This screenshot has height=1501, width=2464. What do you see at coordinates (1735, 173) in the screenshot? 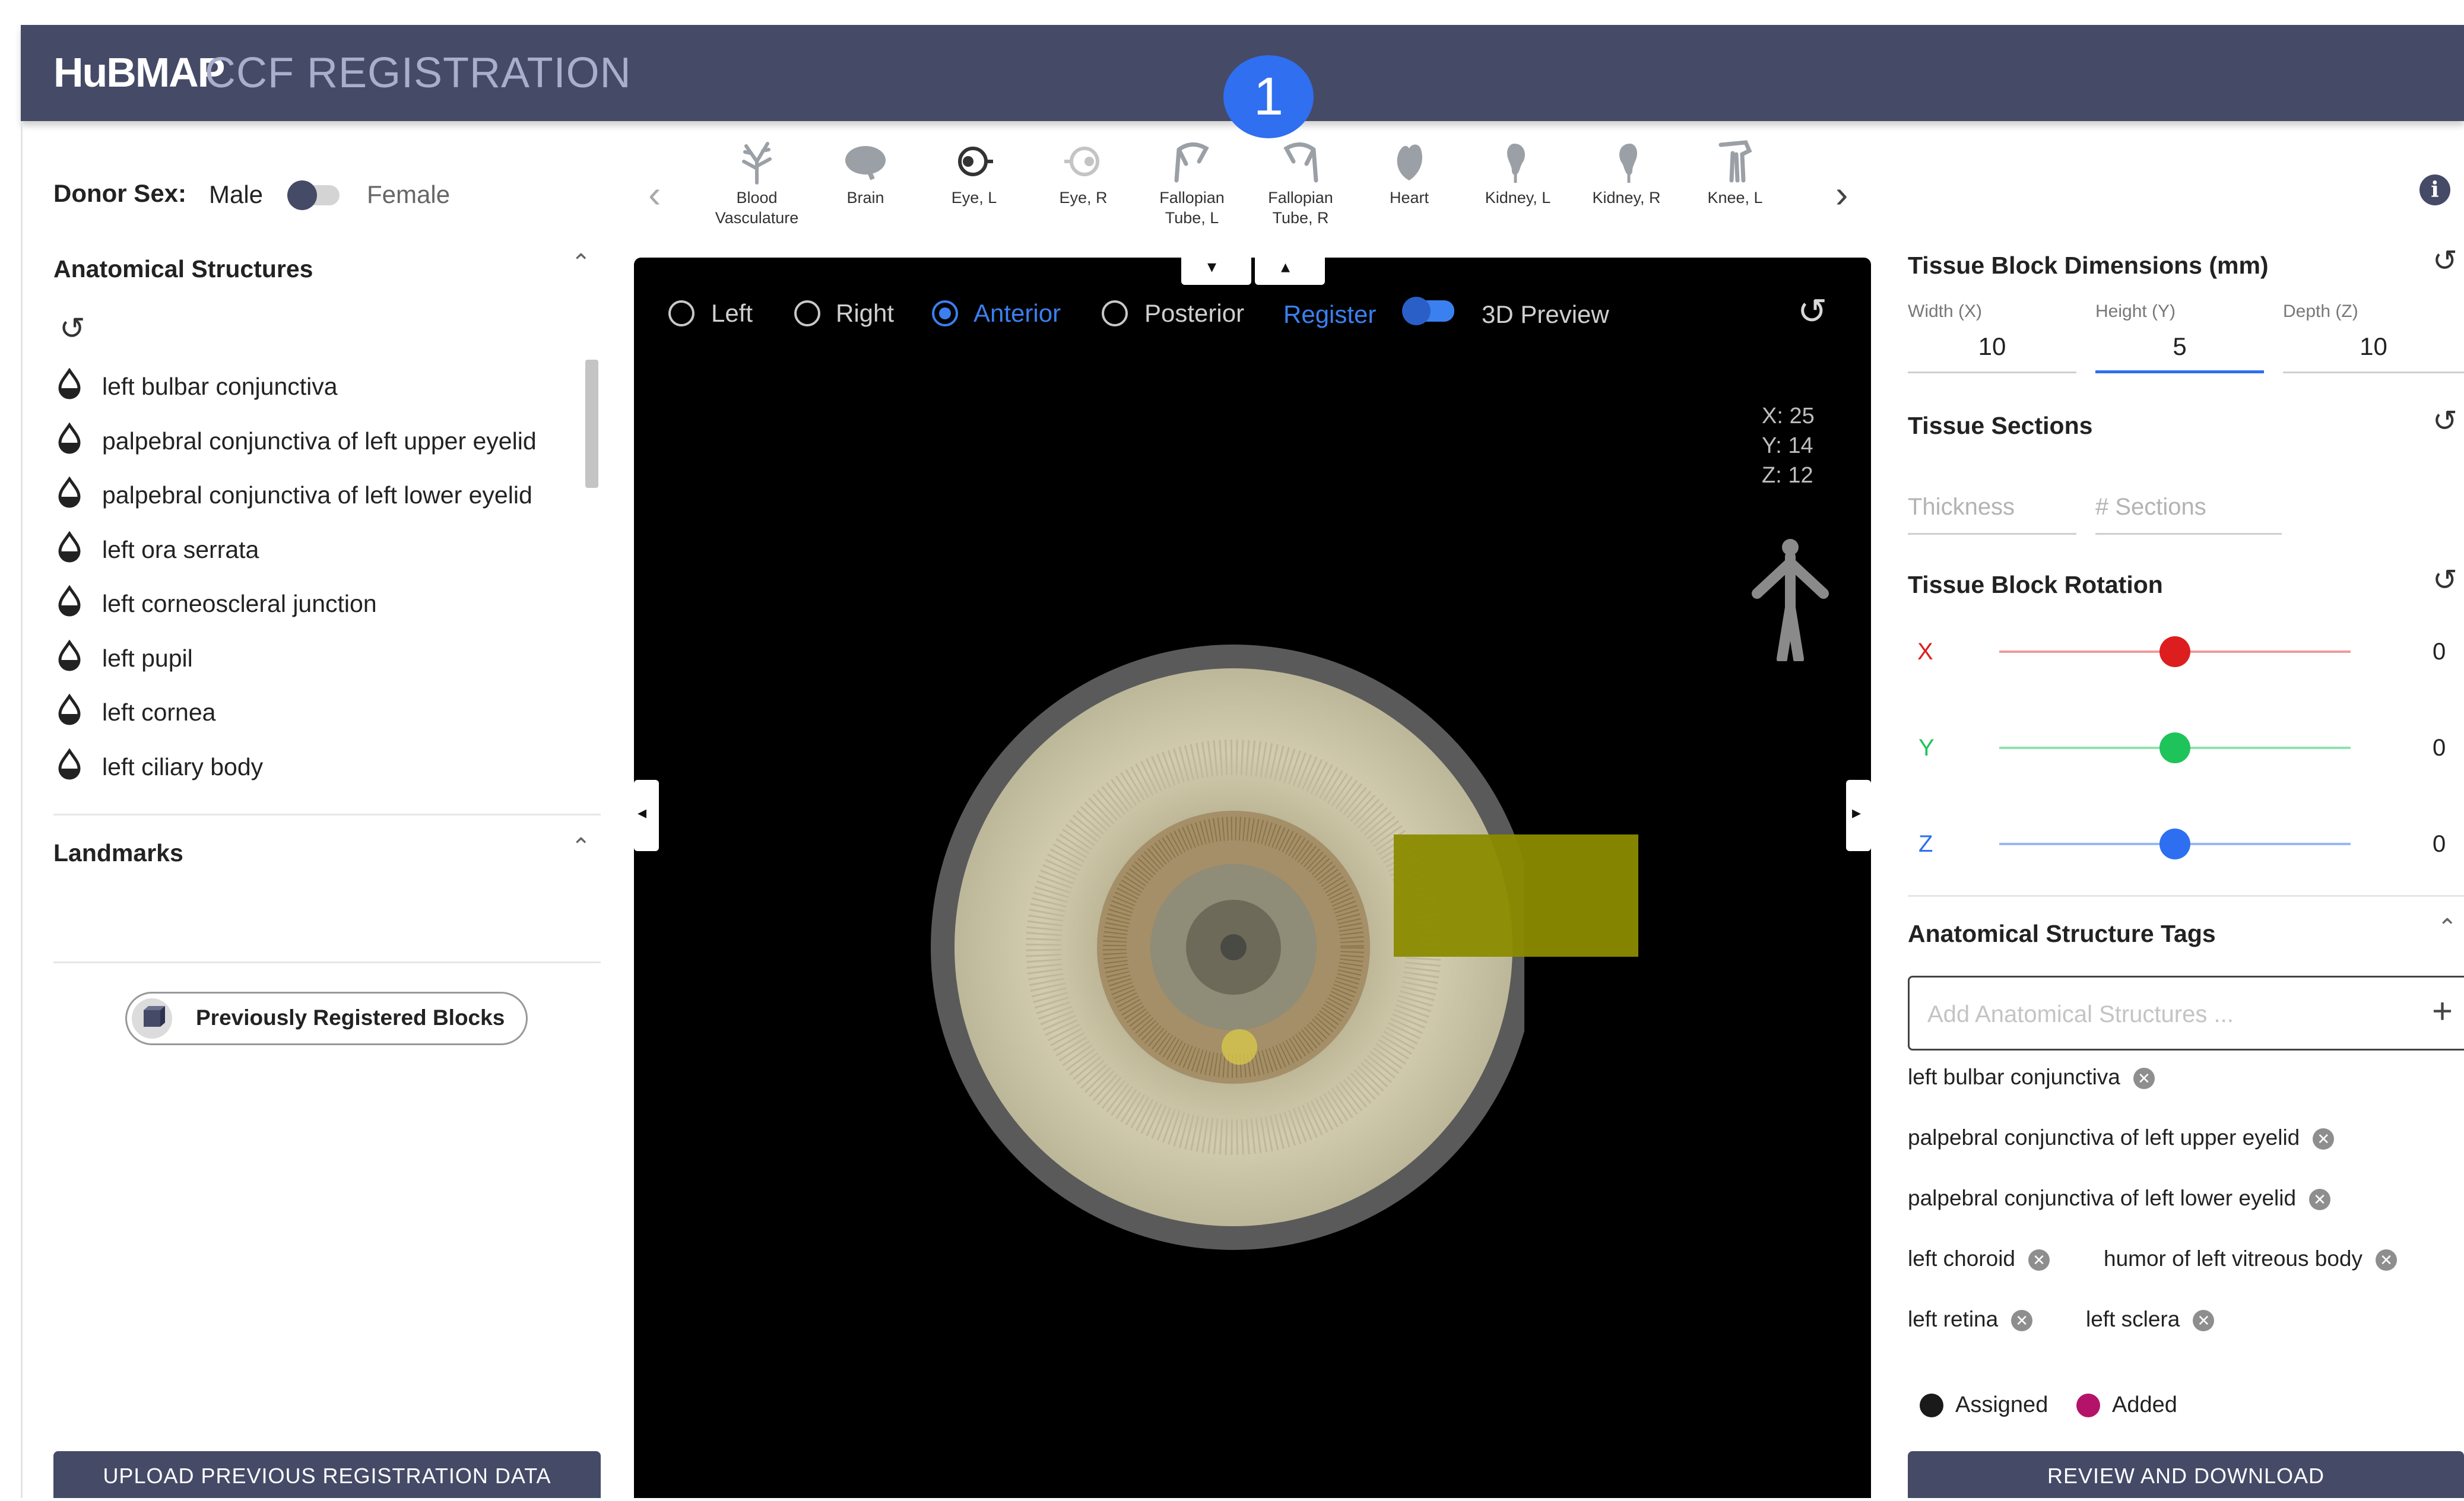
I see `organ-knee-left: Knee, L` at bounding box center [1735, 173].